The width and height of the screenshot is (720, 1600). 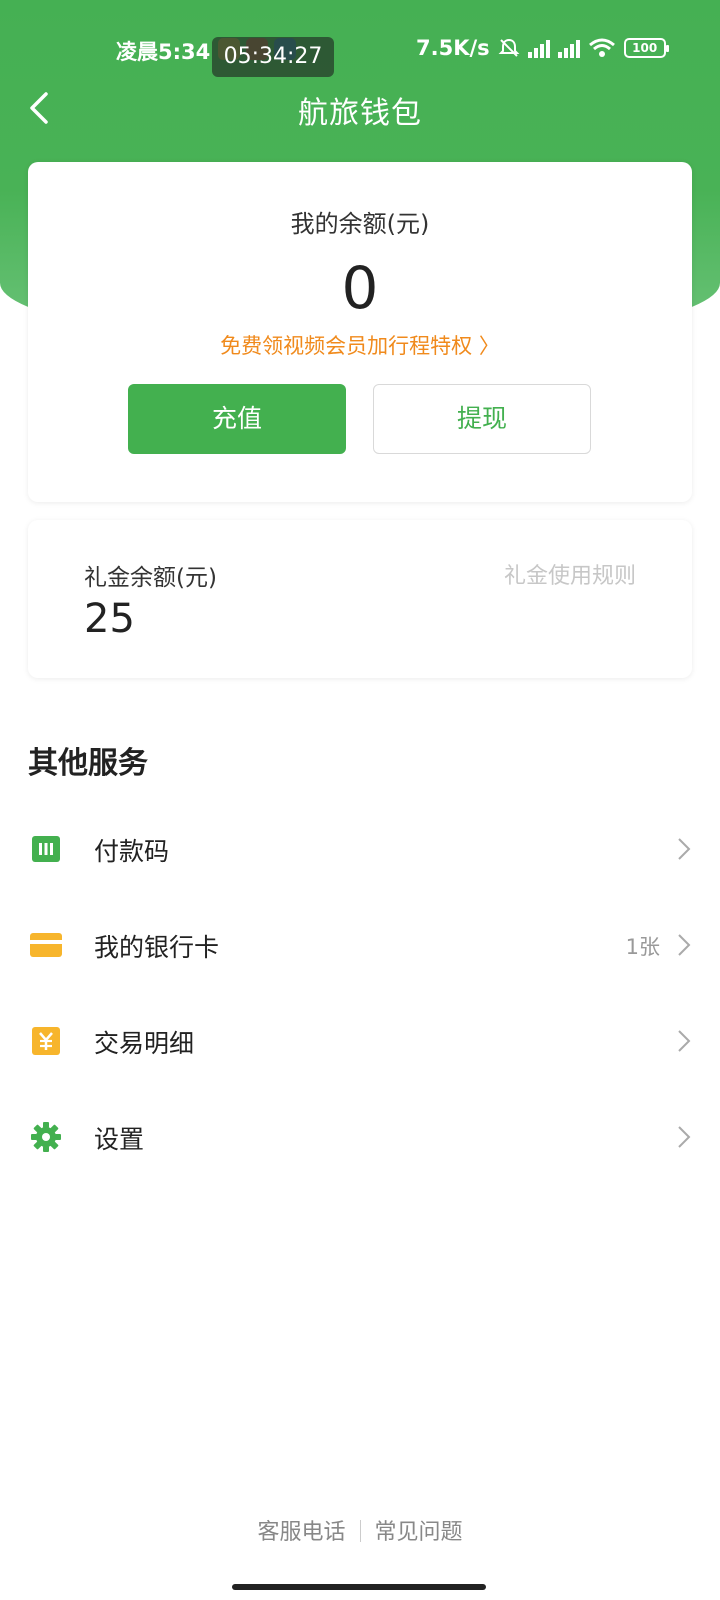 I want to click on gear-icon, so click(x=46, y=1137).